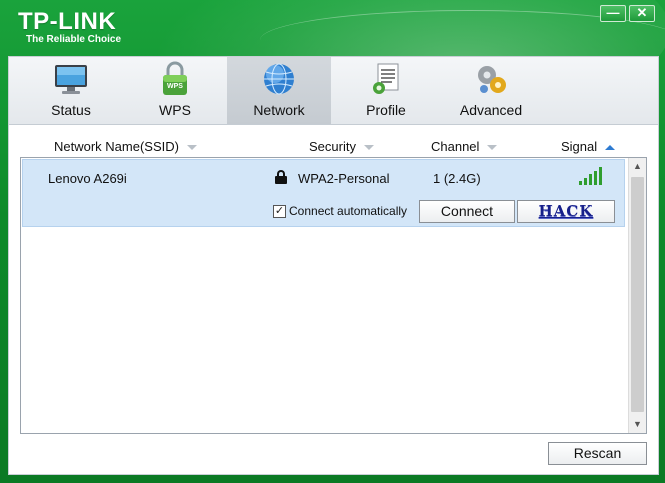 Image resolution: width=665 pixels, height=483 pixels. I want to click on close-button: ✕, so click(642, 13).